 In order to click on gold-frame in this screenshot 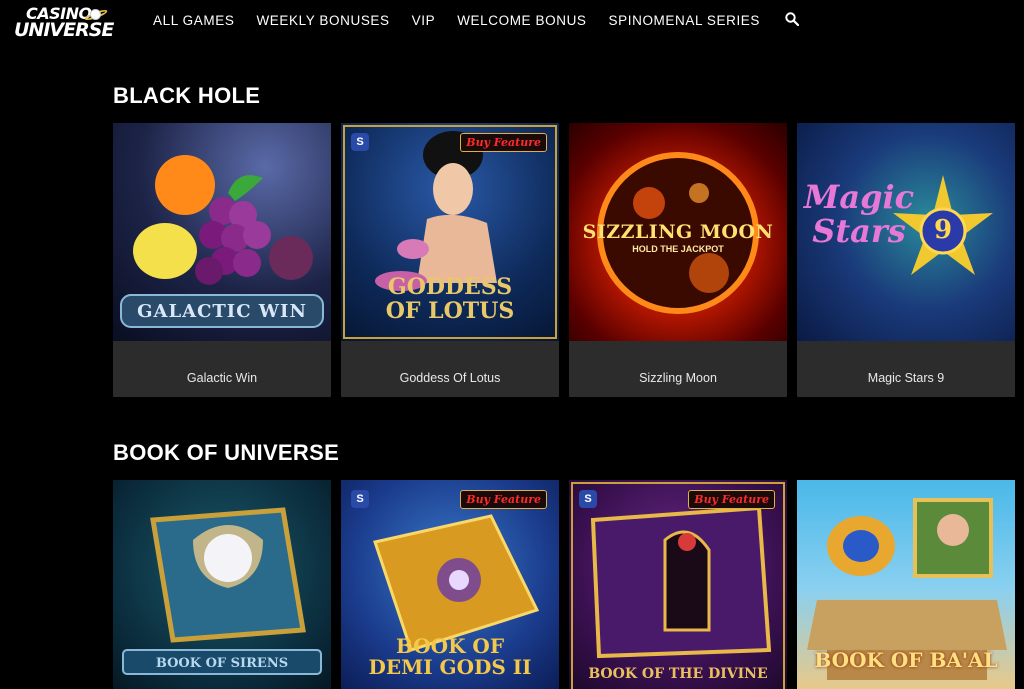, I will do `click(678, 585)`.